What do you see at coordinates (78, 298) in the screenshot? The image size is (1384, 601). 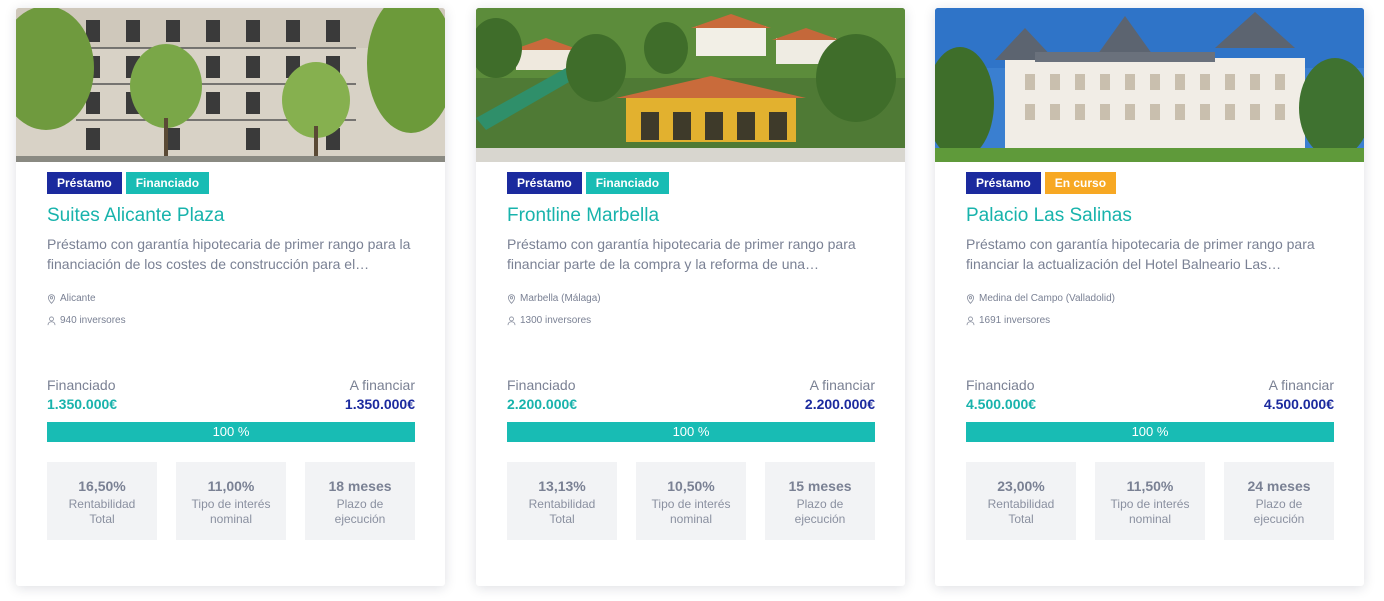 I see `location-text: Alicante` at bounding box center [78, 298].